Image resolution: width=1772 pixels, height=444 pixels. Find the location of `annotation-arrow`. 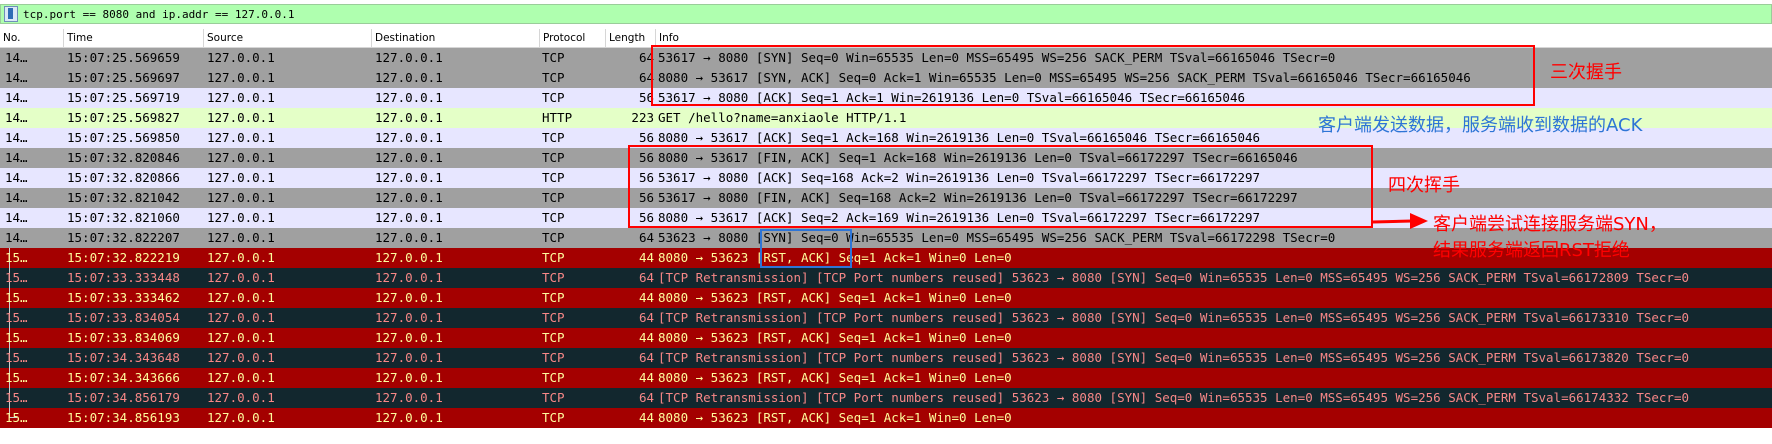

annotation-arrow is located at coordinates (1400, 221).